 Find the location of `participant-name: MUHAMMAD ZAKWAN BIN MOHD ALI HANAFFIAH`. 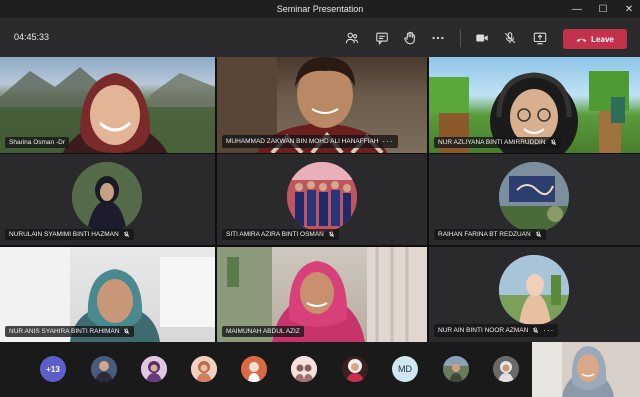

participant-name: MUHAMMAD ZAKWAN BIN MOHD ALI HANAFFIAH is located at coordinates (302, 141).